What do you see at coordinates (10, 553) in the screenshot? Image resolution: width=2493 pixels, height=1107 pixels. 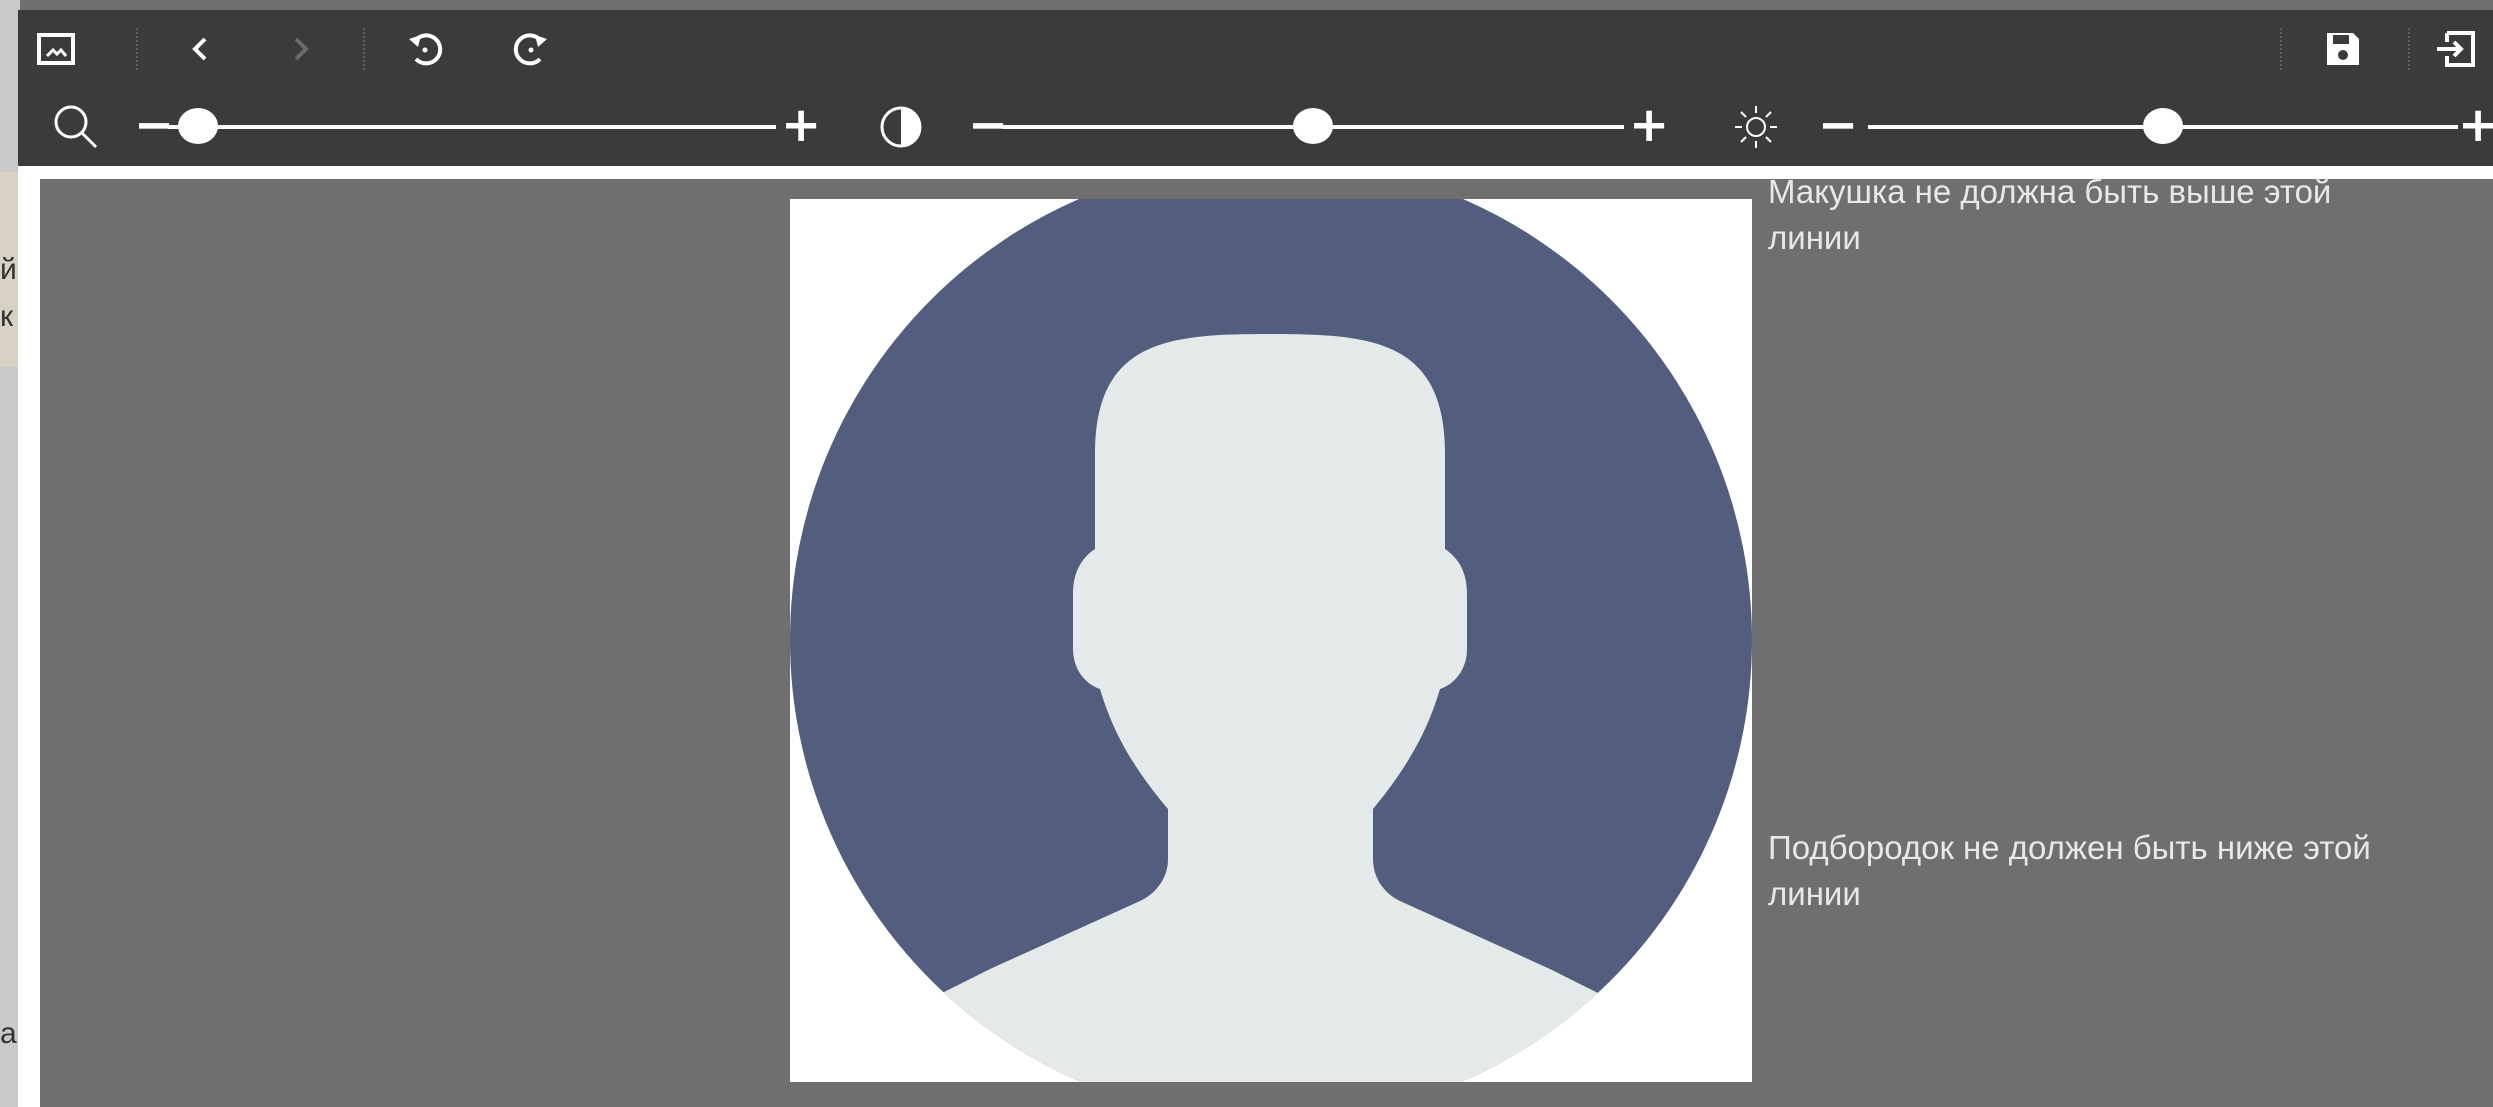 I see `background-page: й к а` at bounding box center [10, 553].